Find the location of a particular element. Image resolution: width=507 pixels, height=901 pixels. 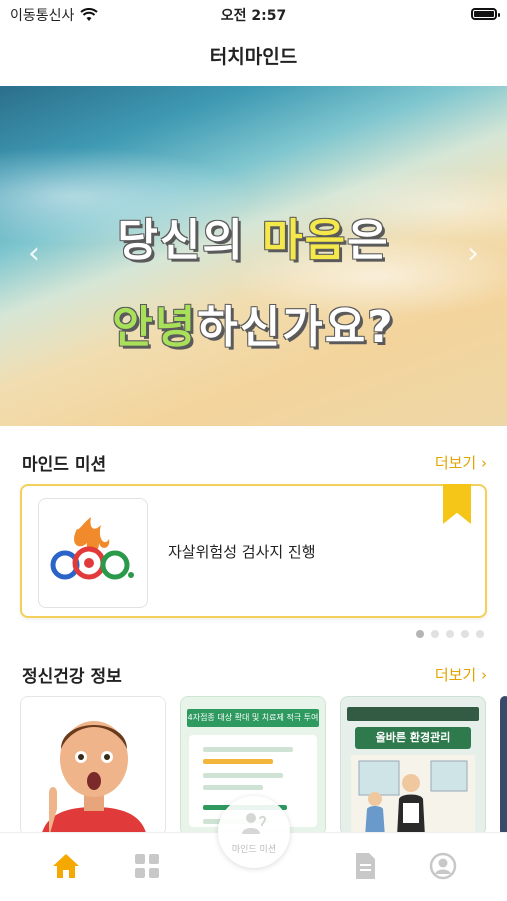

chevron-right-icon: › is located at coordinates (473, 253).